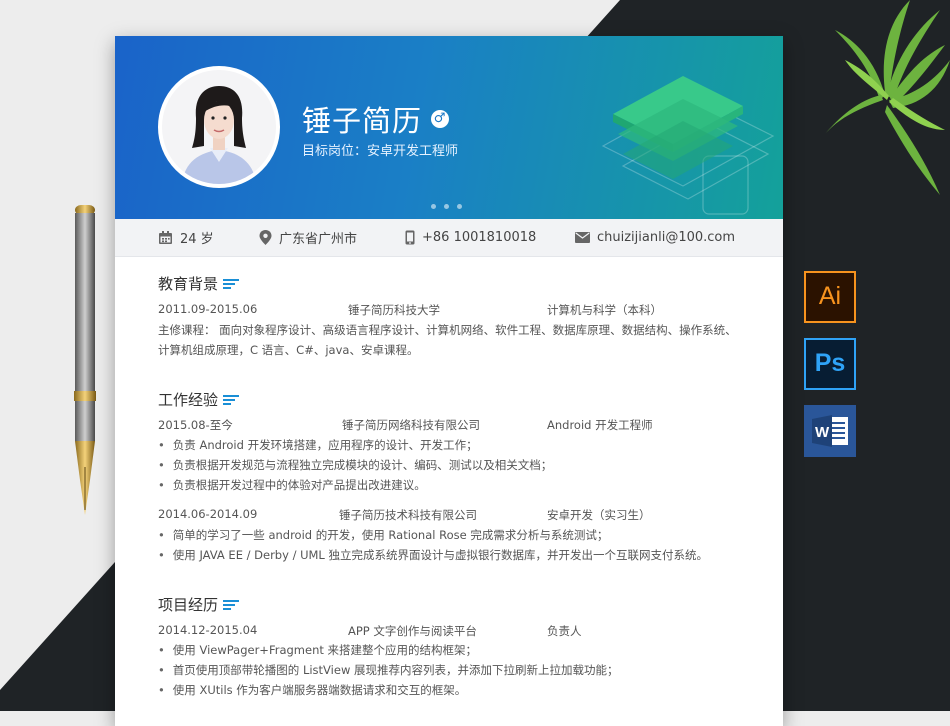 The width and height of the screenshot is (950, 726). I want to click on job1-role: Android 开发工程师, so click(600, 425).